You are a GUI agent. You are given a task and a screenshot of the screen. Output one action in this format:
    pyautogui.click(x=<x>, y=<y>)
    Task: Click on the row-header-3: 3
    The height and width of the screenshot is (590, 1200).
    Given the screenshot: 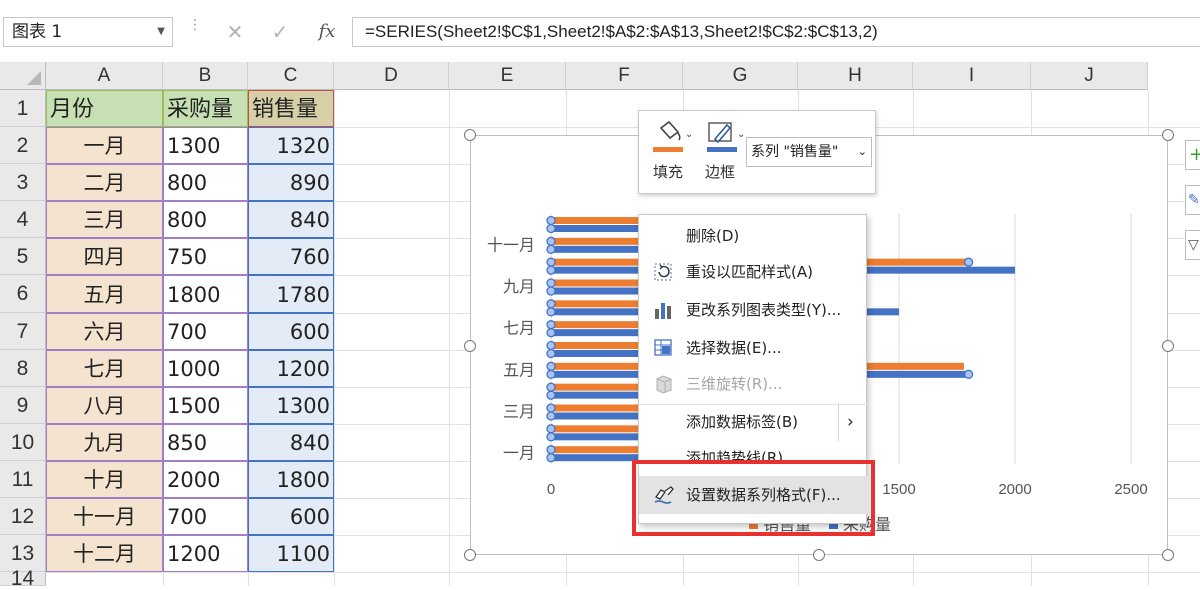 What is the action you would take?
    pyautogui.click(x=23, y=182)
    